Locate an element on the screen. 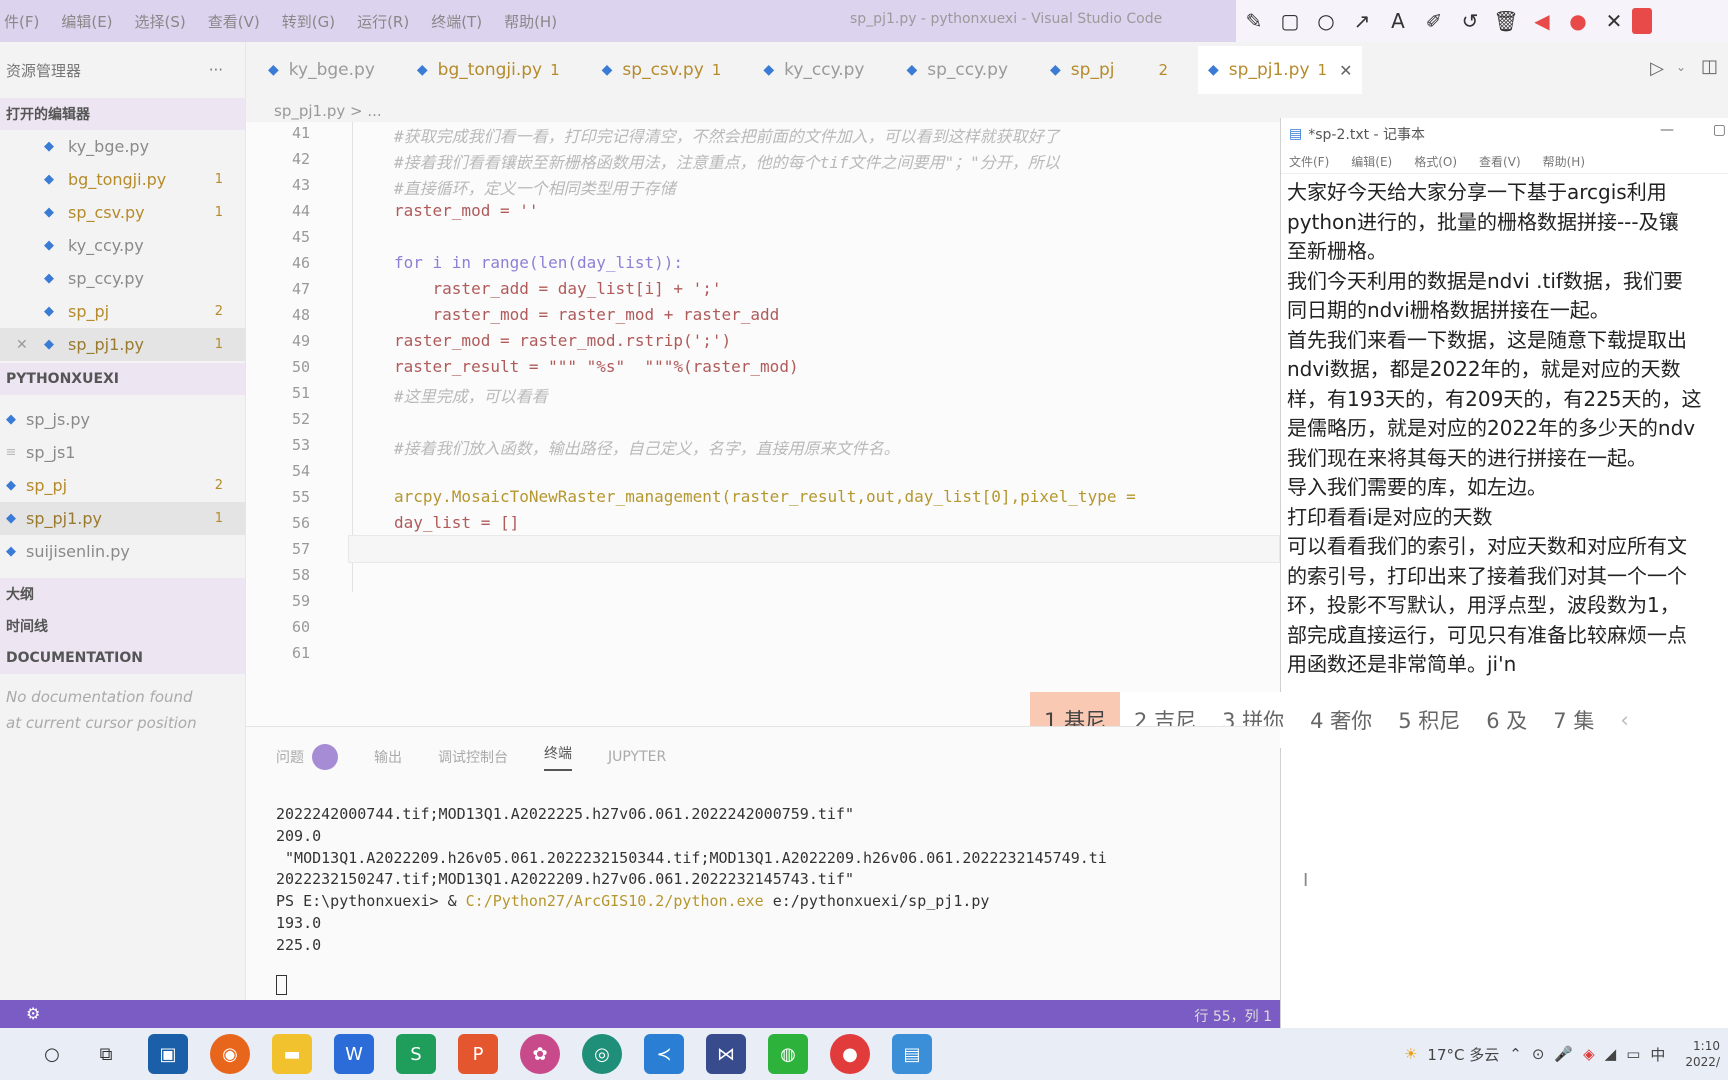 The image size is (1728, 1080). code-line: #接着我们放入函数，输出路径，自己定义，名字，直接用原来文件名。 is located at coordinates (647, 447).